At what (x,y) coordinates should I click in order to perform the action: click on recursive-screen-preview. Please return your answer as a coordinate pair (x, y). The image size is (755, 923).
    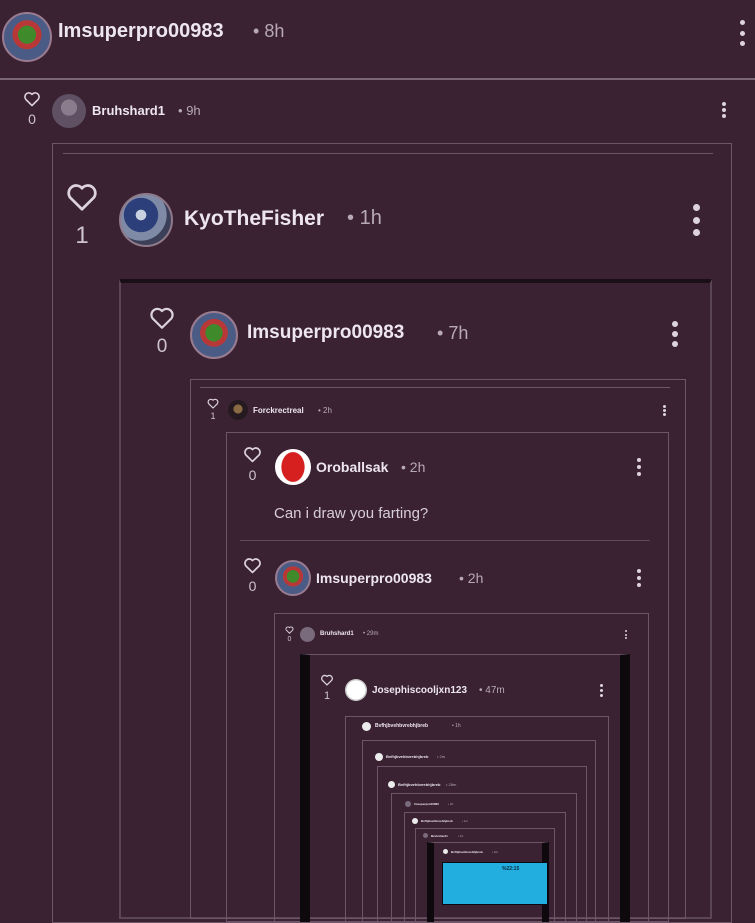
    Looking at the image, I should click on (495, 883).